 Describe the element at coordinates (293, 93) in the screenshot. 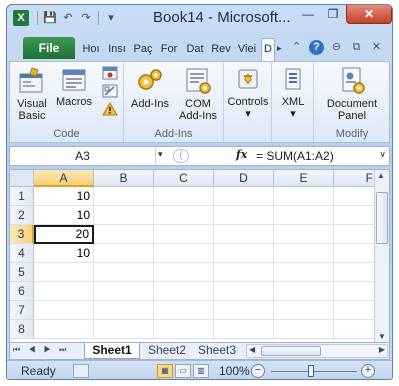

I see `xml-button: XML ▾` at that location.